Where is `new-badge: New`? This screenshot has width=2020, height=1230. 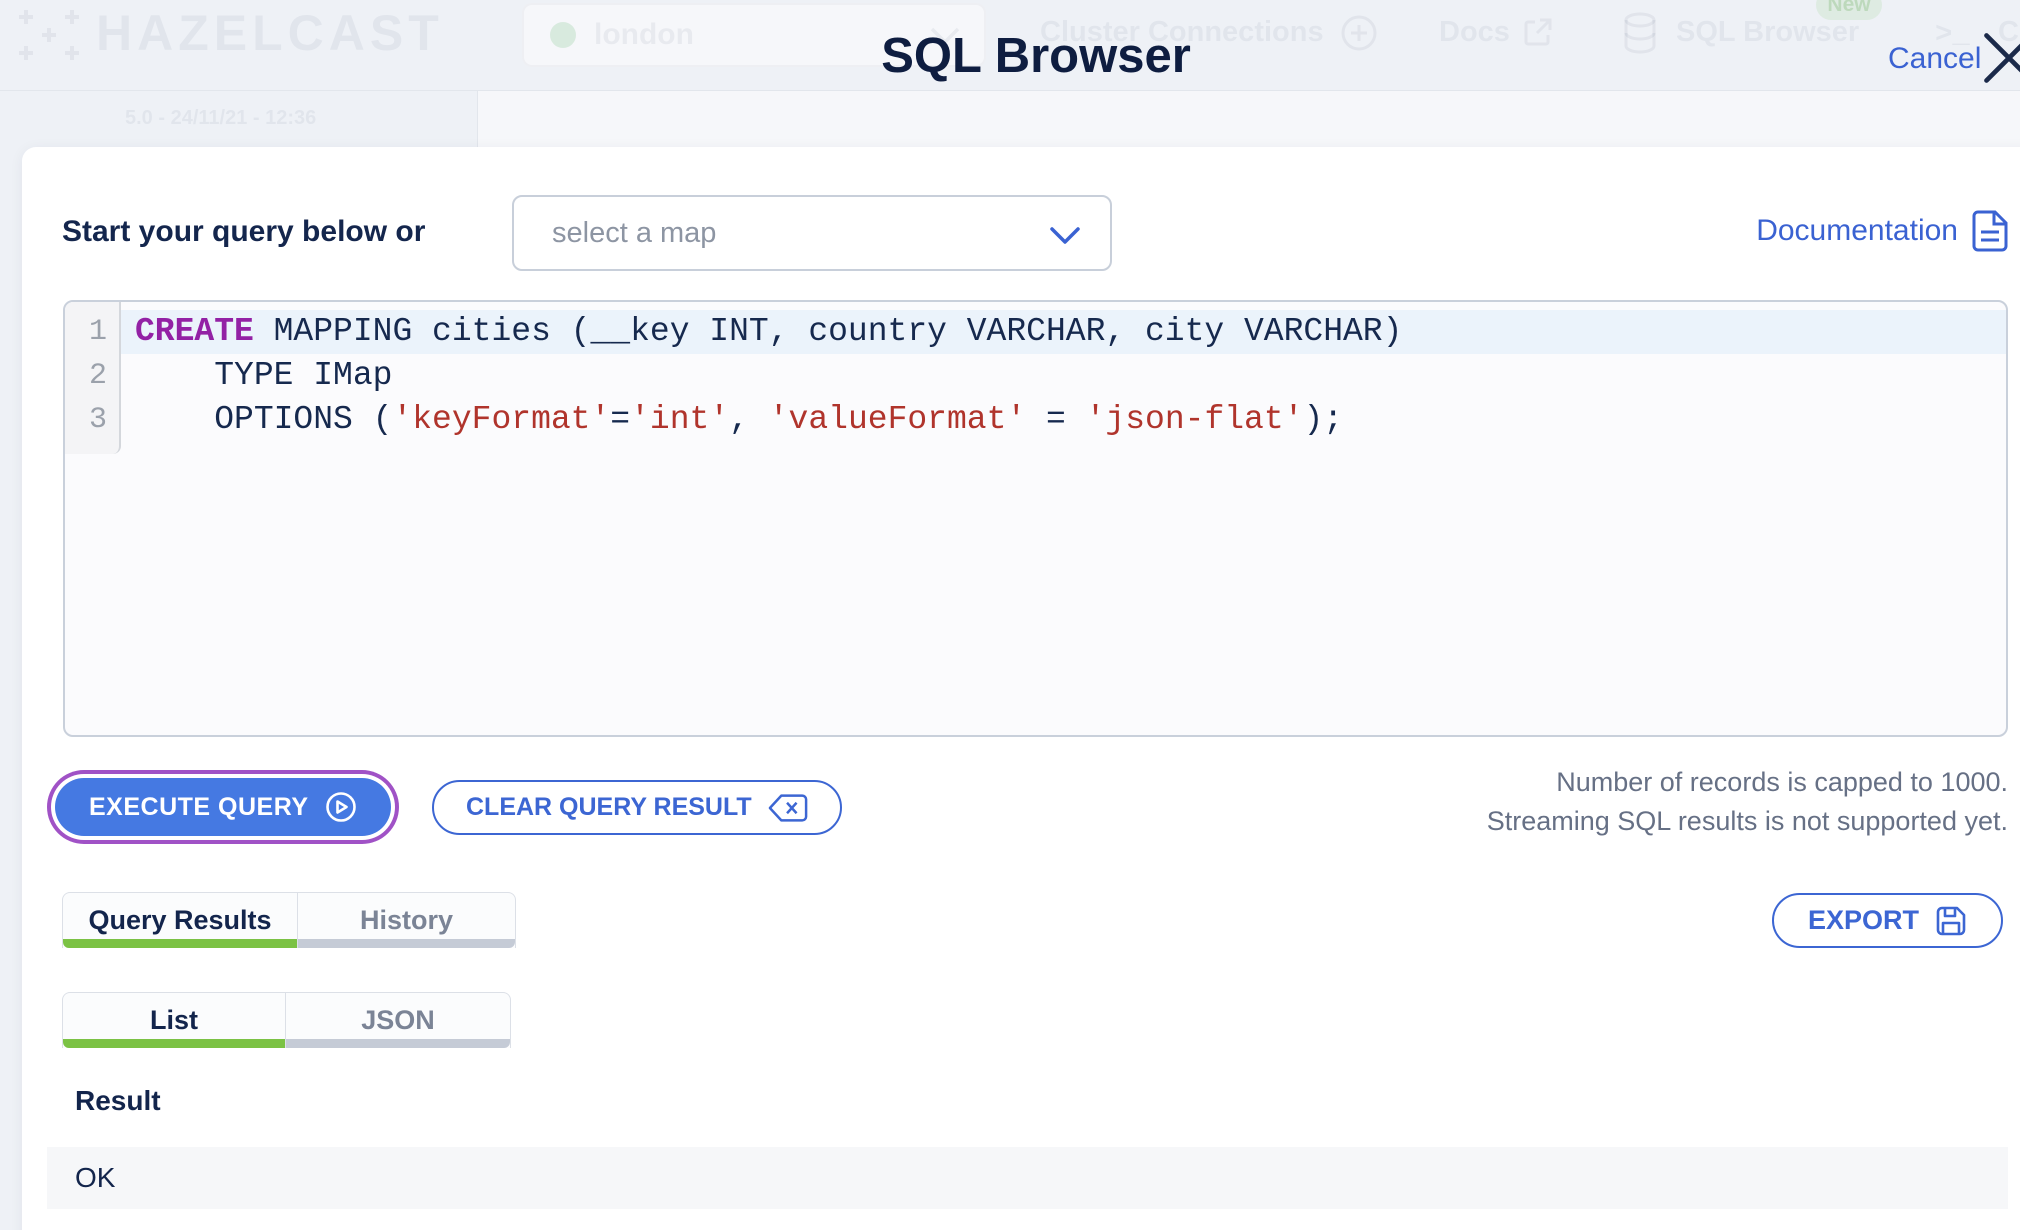
new-badge: New is located at coordinates (1849, 10).